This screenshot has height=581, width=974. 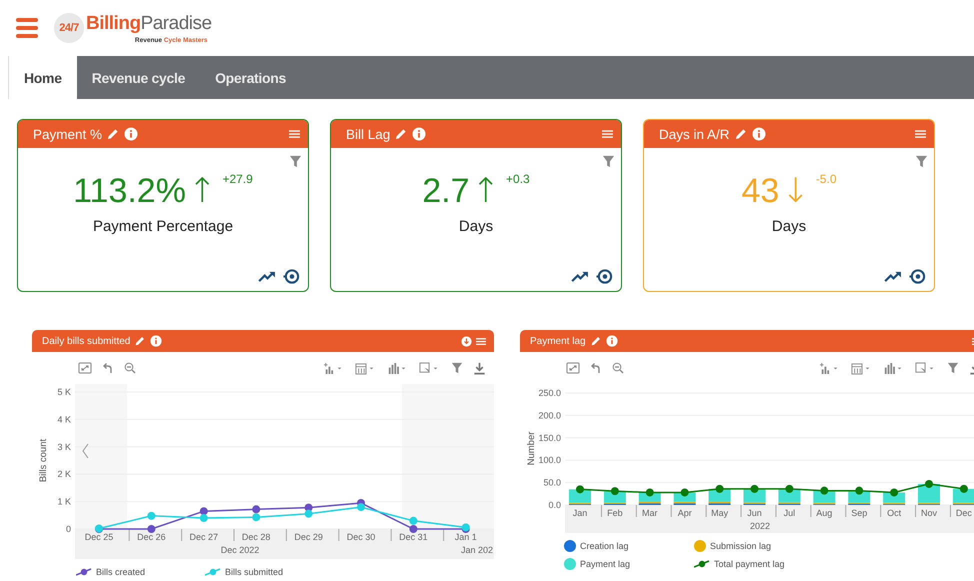 I want to click on axis-title: Number, so click(x=531, y=449).